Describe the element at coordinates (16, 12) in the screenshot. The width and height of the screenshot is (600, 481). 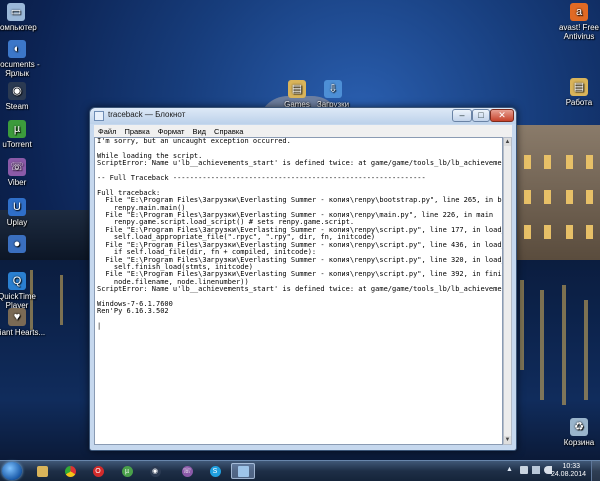
I see `computer-icon: ▭` at that location.